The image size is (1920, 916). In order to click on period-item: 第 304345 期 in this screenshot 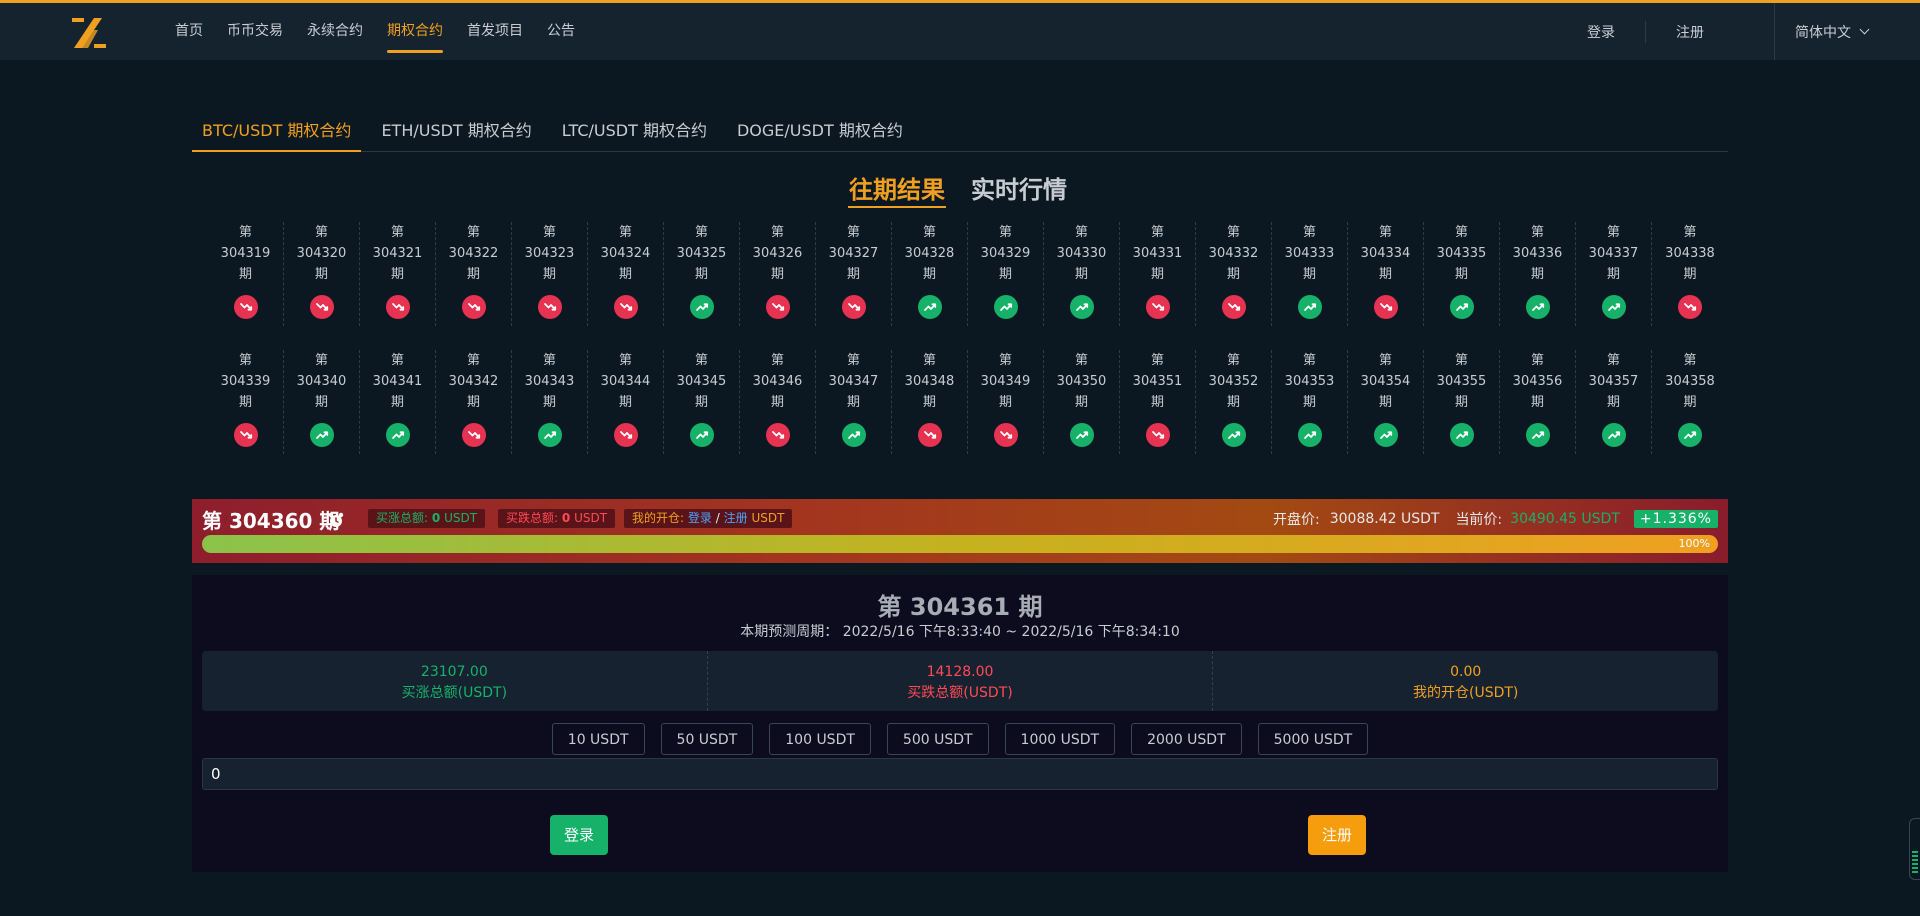, I will do `click(702, 402)`.